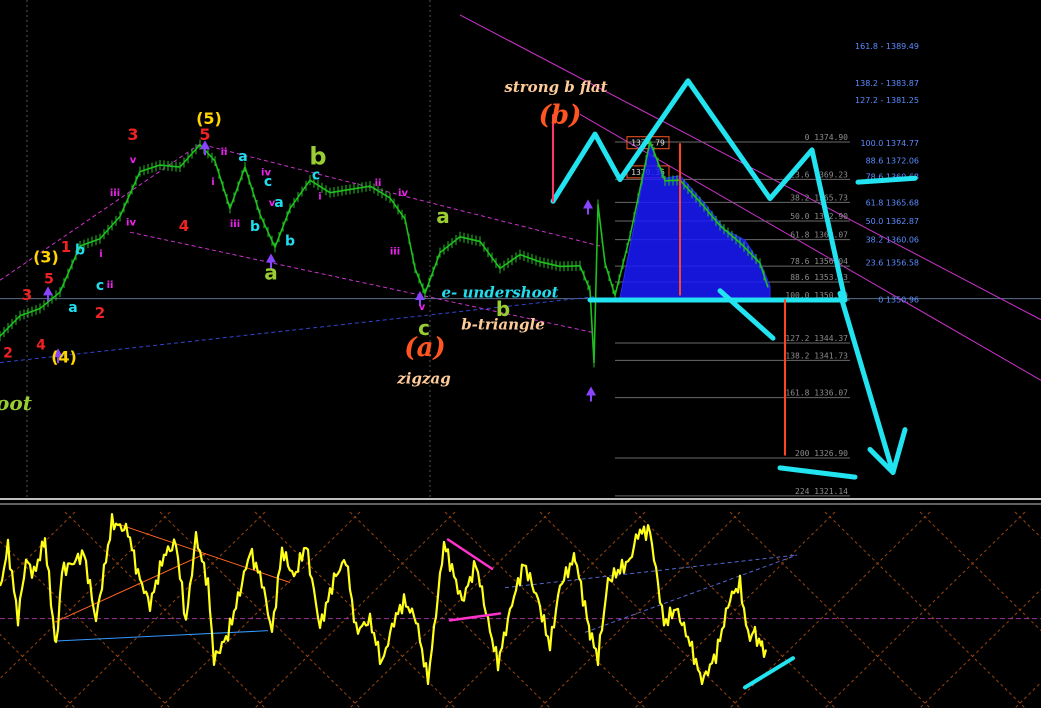 The image size is (1041, 708). Describe the element at coordinates (16, 403) in the screenshot. I see `chart-annotation: oot` at that location.